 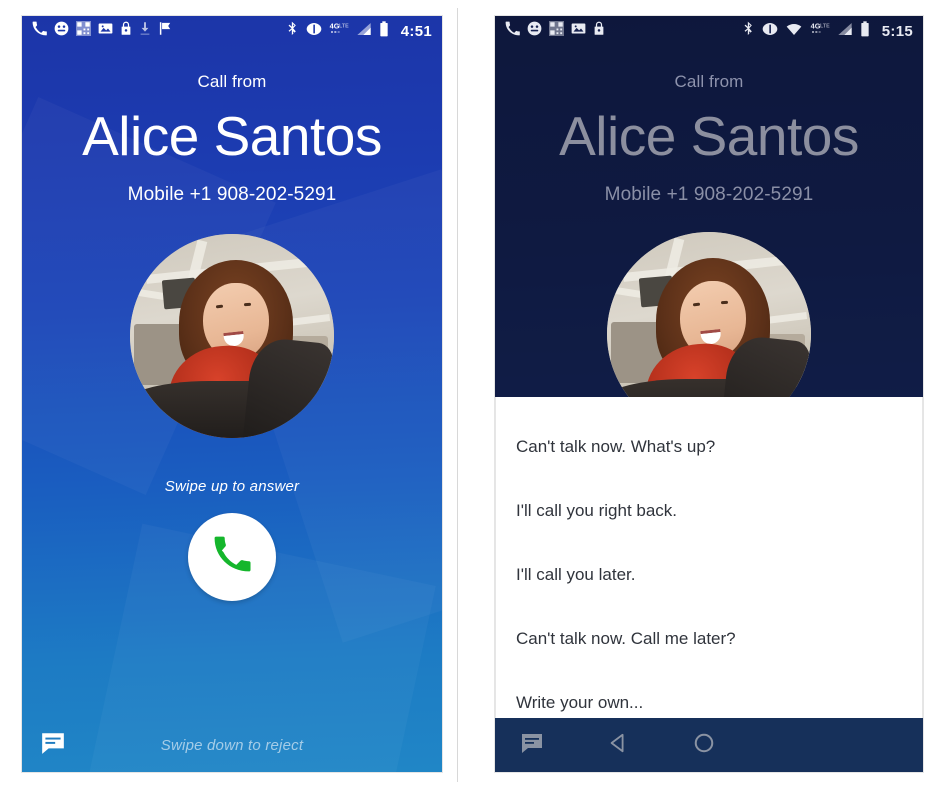 I want to click on answer-call-button, so click(x=232, y=556).